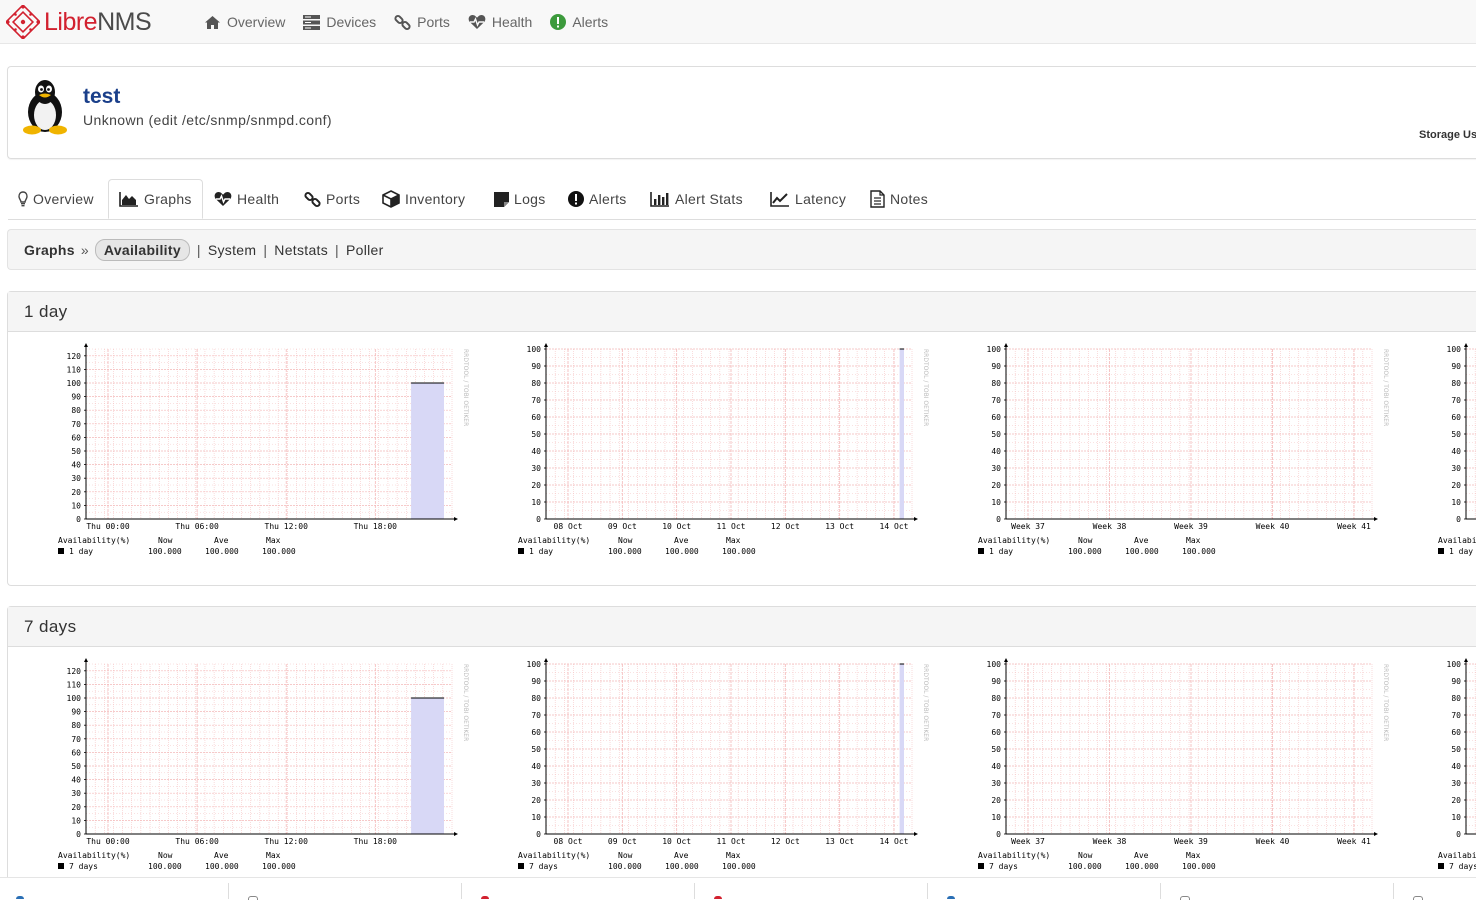 The image size is (1476, 900). I want to click on x-tick-label: Thu 18:00, so click(376, 526).